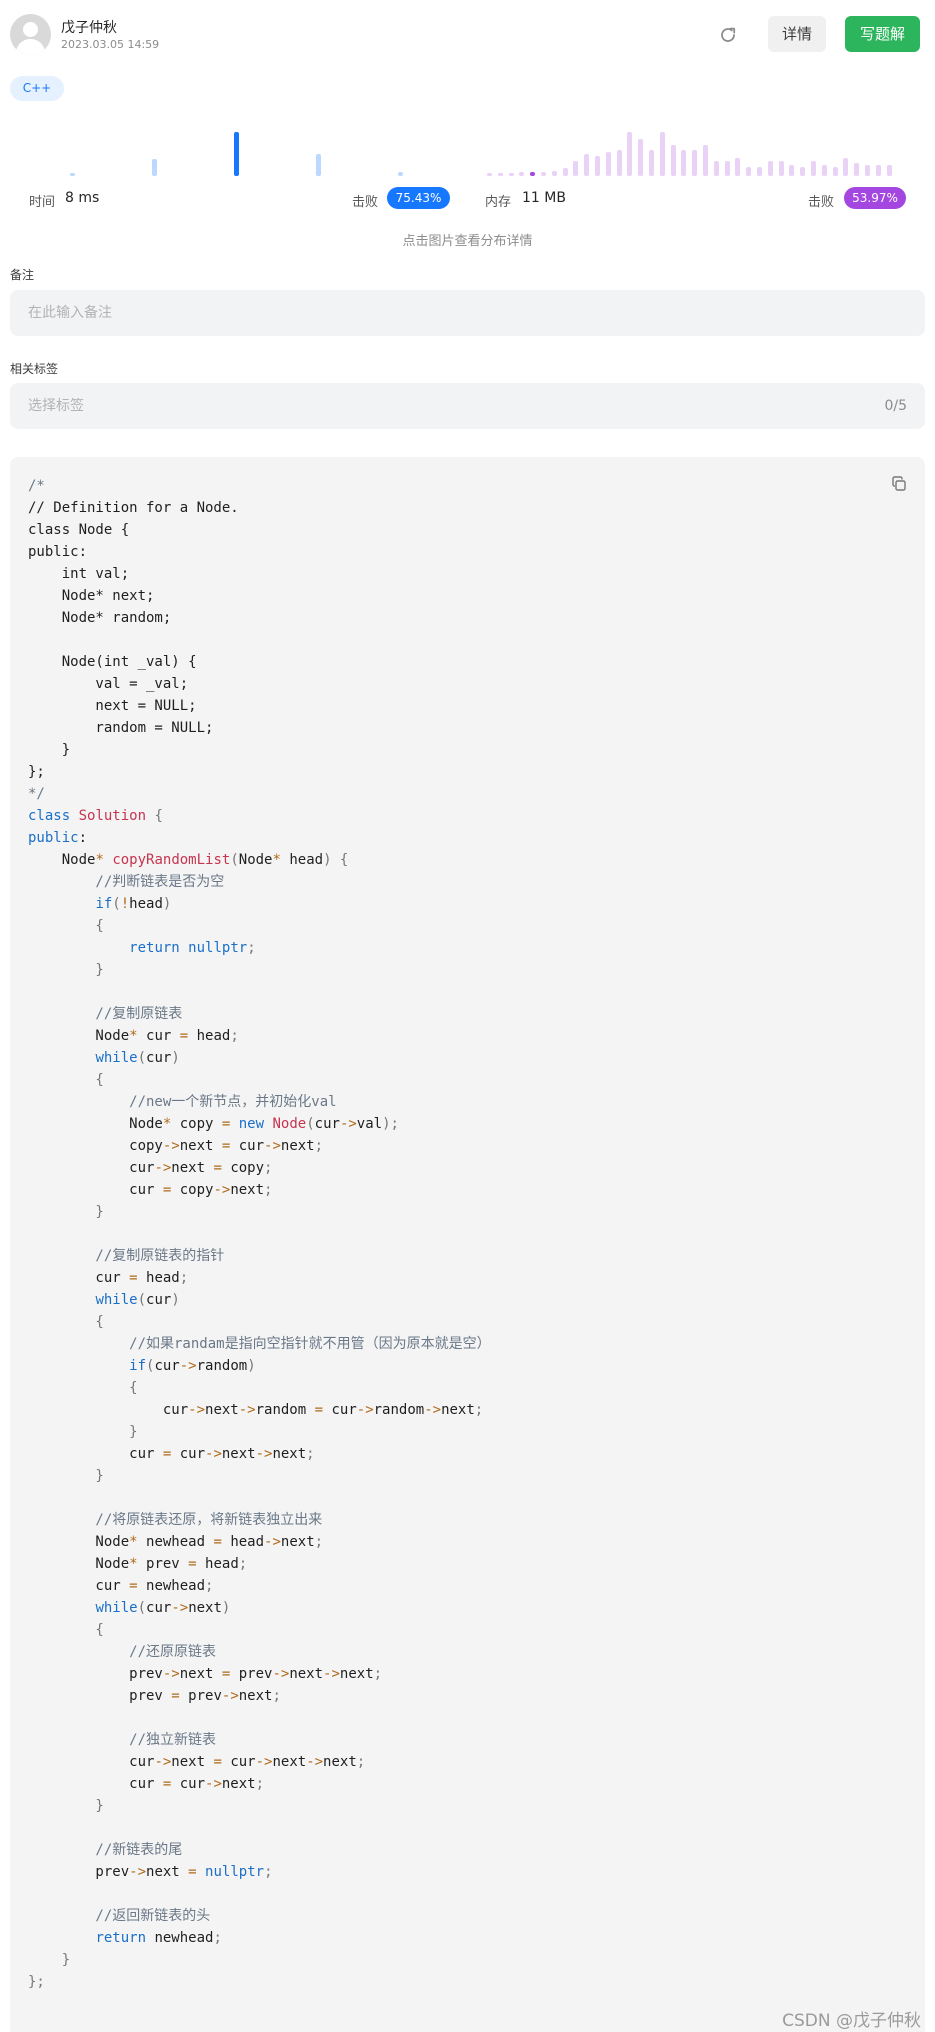 Image resolution: width=935 pixels, height=2032 pixels. Describe the element at coordinates (418, 198) in the screenshot. I see `runtime-beat-badge: 75.43%` at that location.